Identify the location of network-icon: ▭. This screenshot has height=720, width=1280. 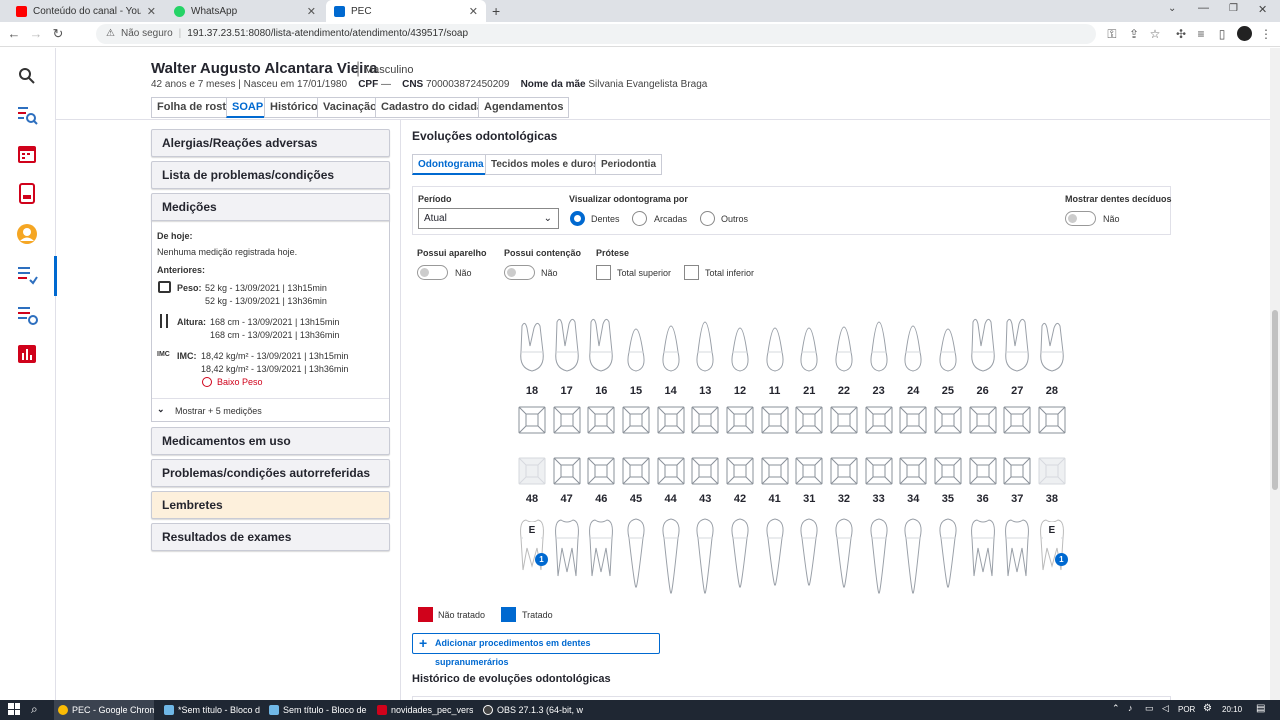
(1149, 708).